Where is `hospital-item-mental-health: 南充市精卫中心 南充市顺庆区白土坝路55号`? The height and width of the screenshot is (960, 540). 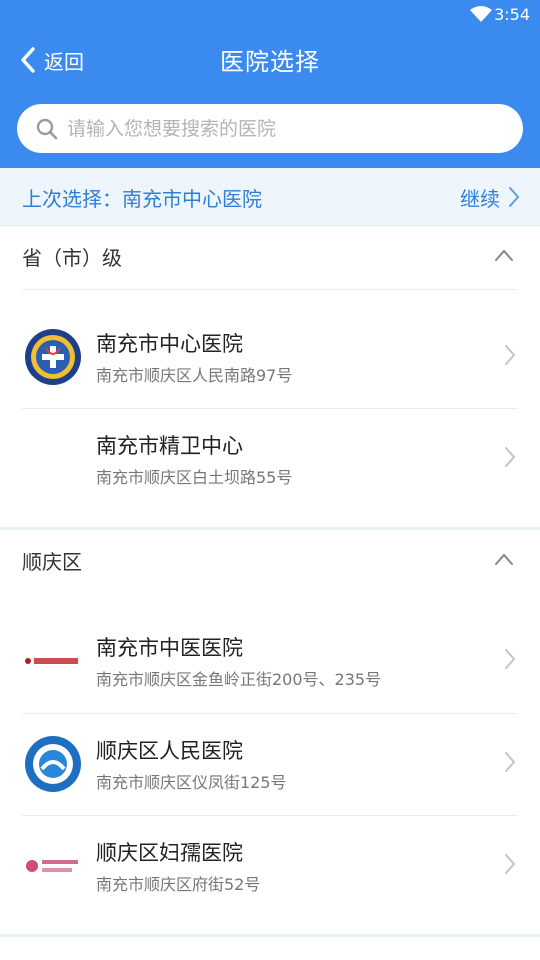
hospital-item-mental-health: 南充市精卫中心 南充市顺庆区白土坝路55号 is located at coordinates (270, 459).